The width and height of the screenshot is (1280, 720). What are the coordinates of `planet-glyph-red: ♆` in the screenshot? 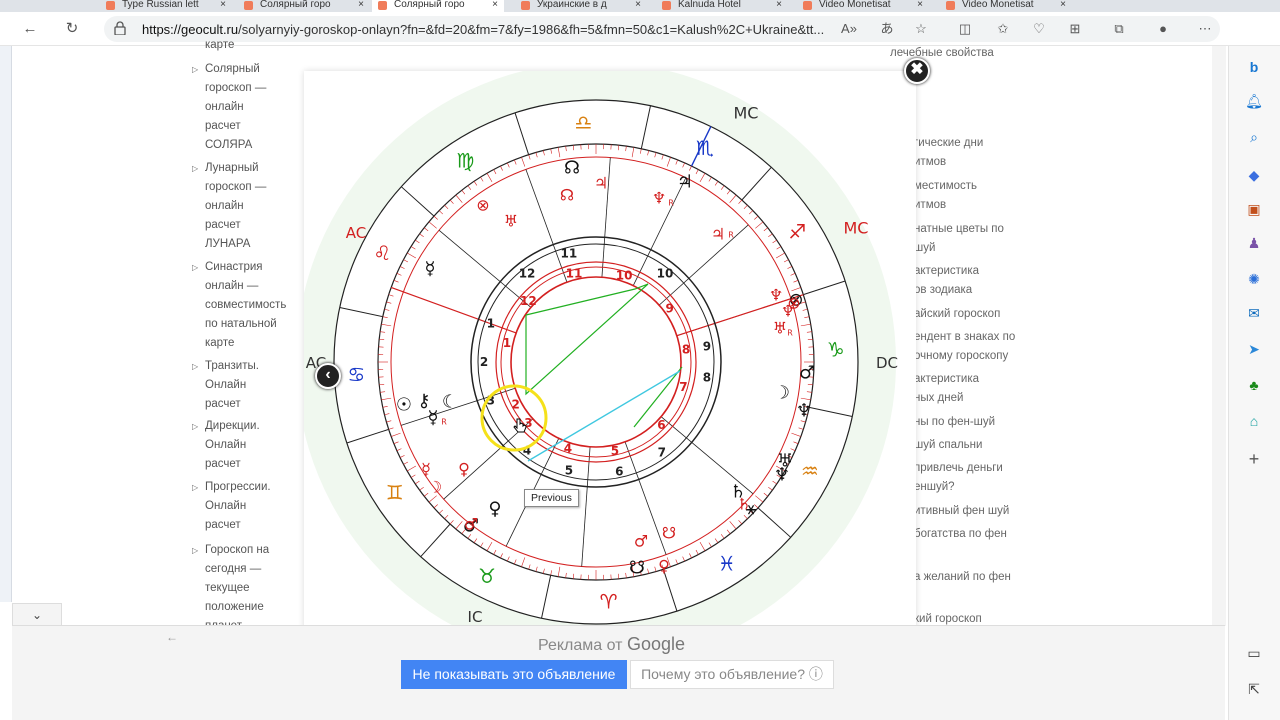 It's located at (659, 198).